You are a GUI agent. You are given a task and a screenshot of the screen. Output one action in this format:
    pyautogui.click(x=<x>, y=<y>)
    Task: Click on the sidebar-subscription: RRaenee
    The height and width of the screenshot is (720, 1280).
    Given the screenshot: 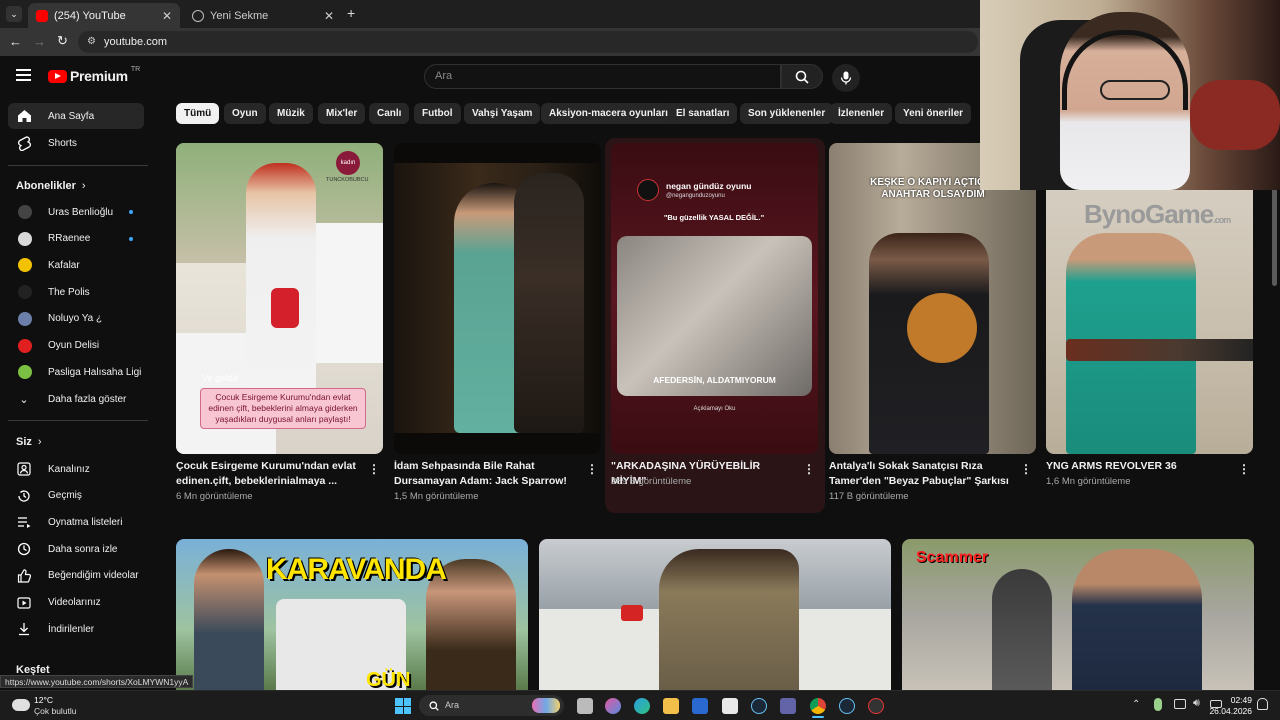 What is the action you would take?
    pyautogui.click(x=76, y=239)
    